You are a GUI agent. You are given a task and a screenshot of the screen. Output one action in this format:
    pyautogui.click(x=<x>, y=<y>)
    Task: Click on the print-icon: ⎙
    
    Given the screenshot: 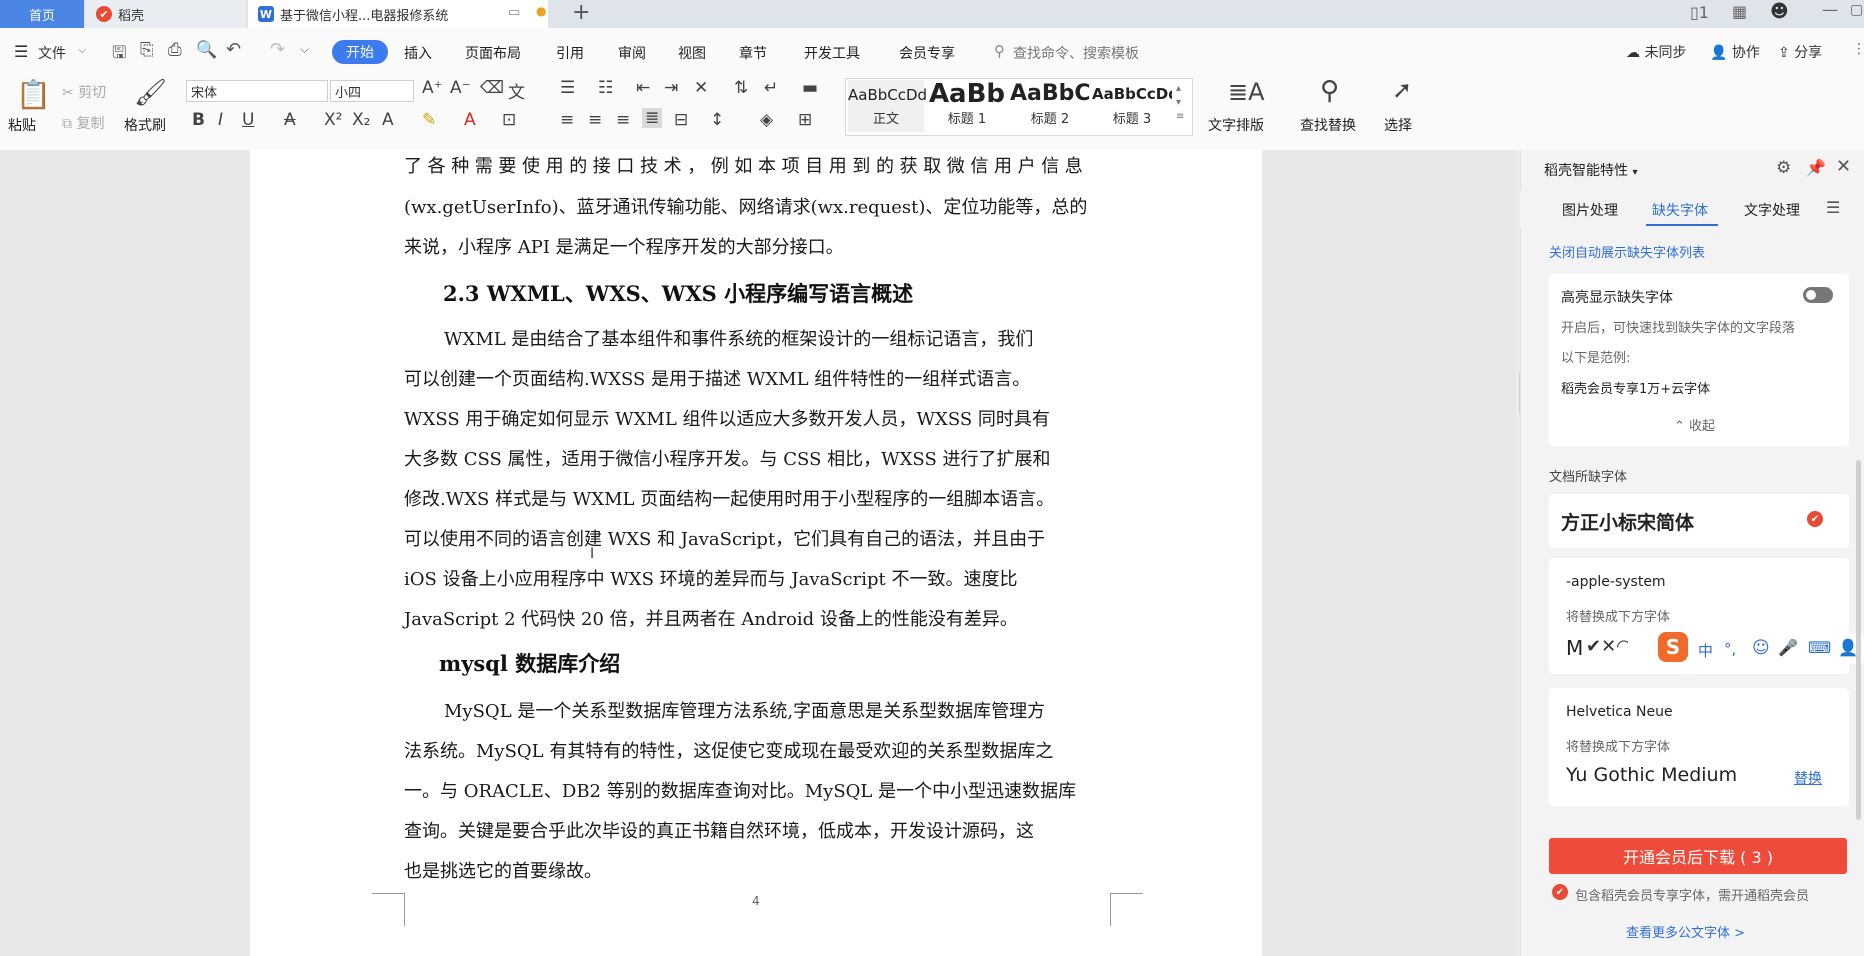 What is the action you would take?
    pyautogui.click(x=175, y=50)
    